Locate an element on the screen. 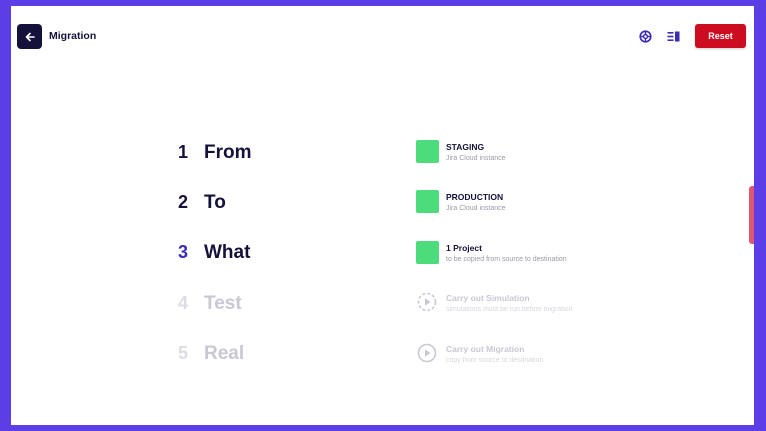  lifebuoy-icon is located at coordinates (645, 36).